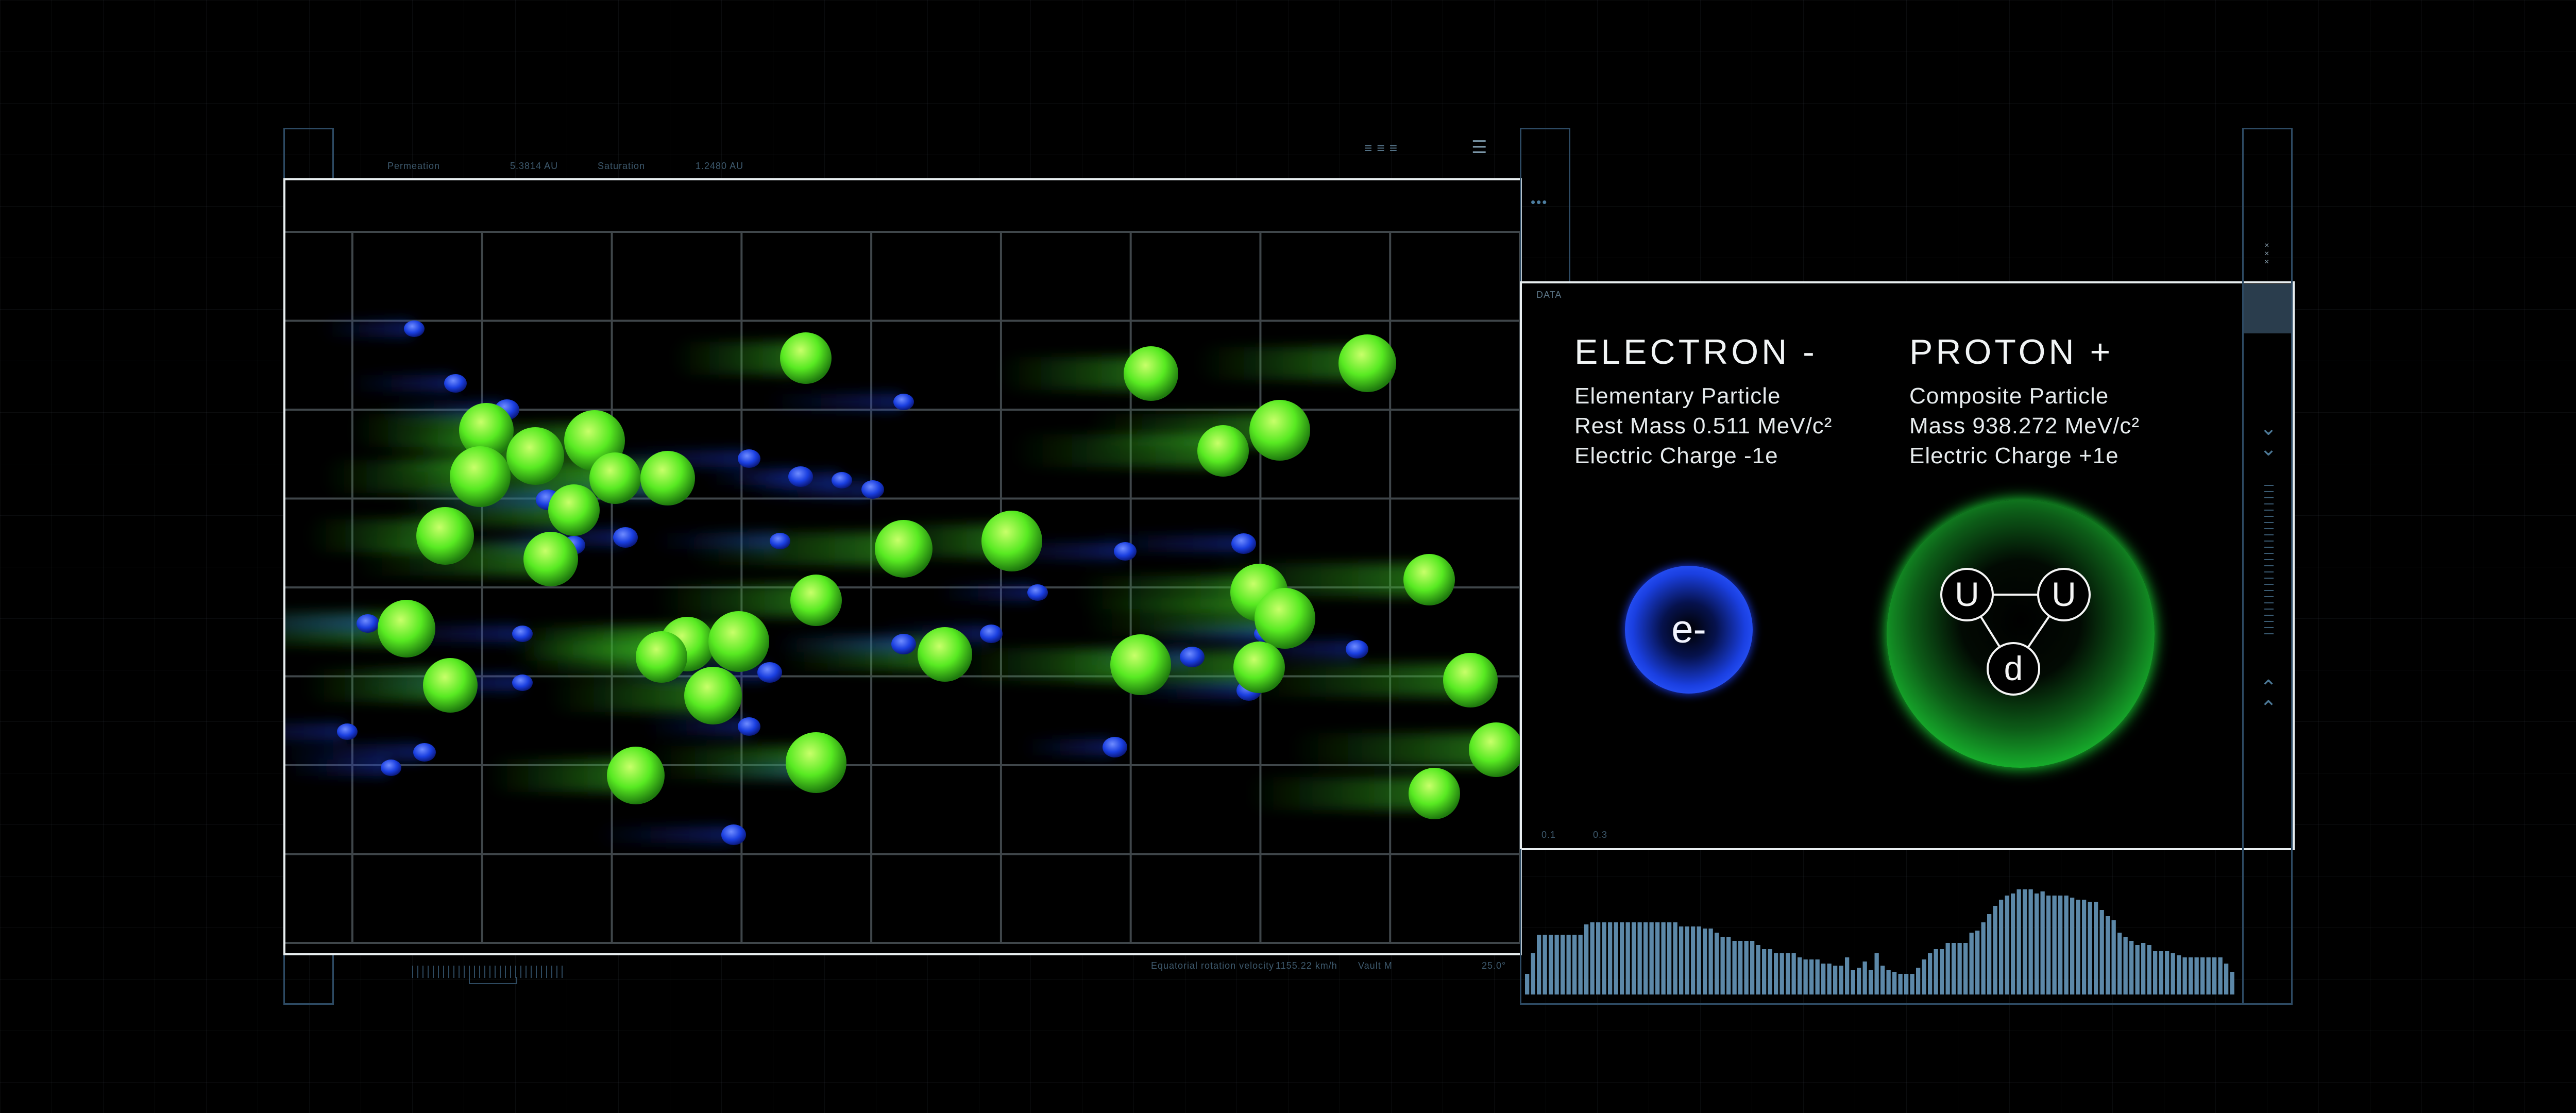 The width and height of the screenshot is (2576, 1113). What do you see at coordinates (2267, 308) in the screenshot?
I see `rail-header-block` at bounding box center [2267, 308].